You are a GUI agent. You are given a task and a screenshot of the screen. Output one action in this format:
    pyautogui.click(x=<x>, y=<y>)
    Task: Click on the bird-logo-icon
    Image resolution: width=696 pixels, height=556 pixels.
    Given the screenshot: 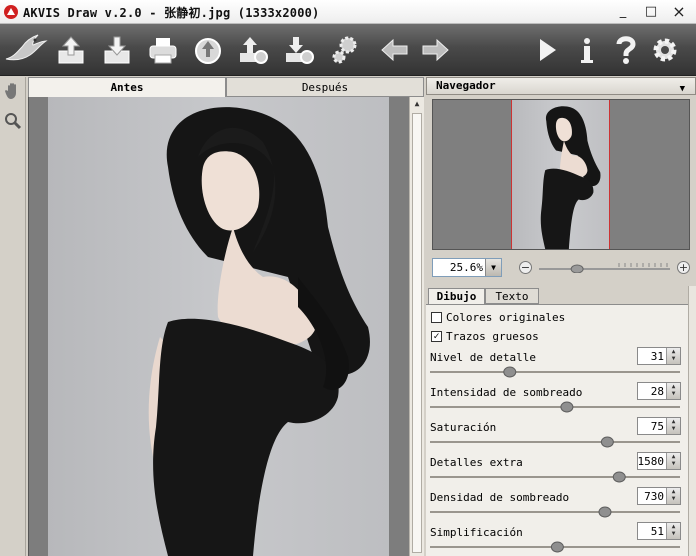 What is the action you would take?
    pyautogui.click(x=25, y=50)
    